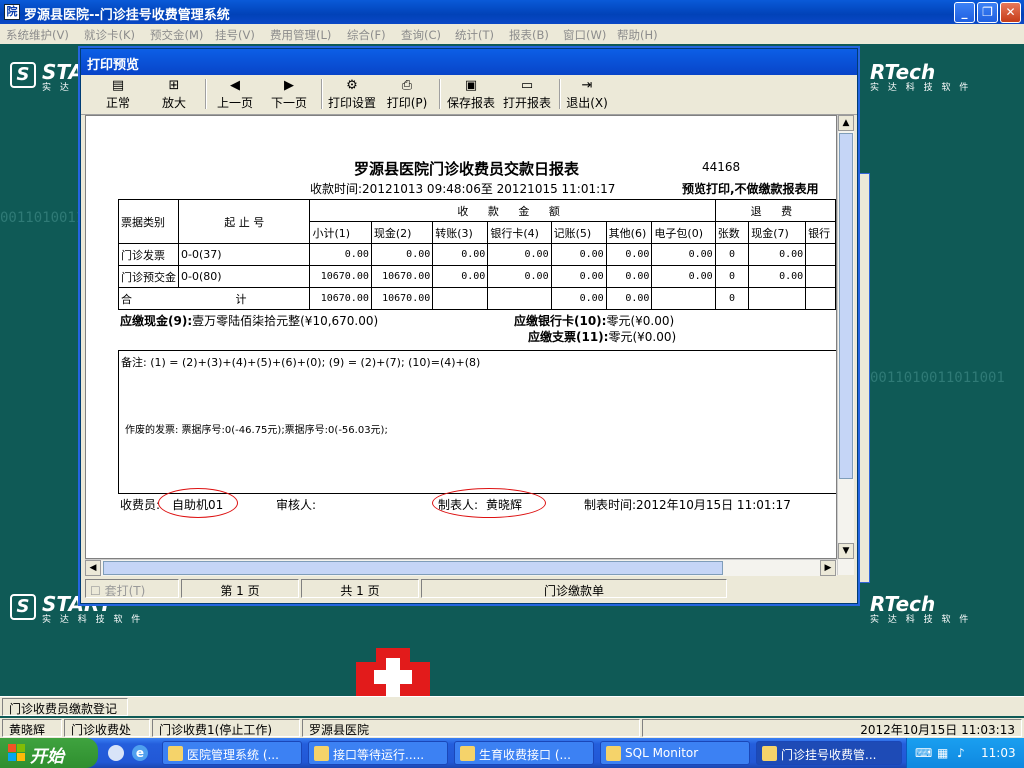 Image resolution: width=1024 pixels, height=768 pixels. What do you see at coordinates (775, 210) in the screenshot?
I see `refund-header: 退 费` at bounding box center [775, 210].